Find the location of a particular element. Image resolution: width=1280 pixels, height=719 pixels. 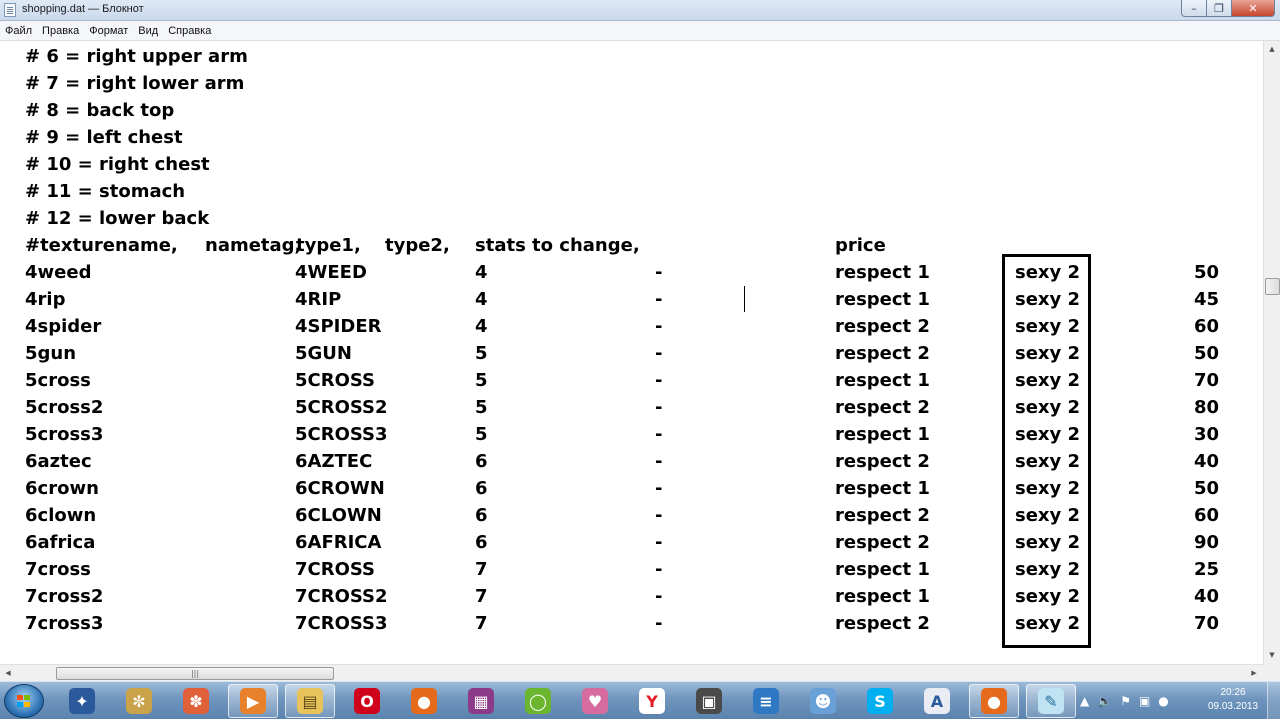

cell-texturename: 4weed is located at coordinates (58, 272).